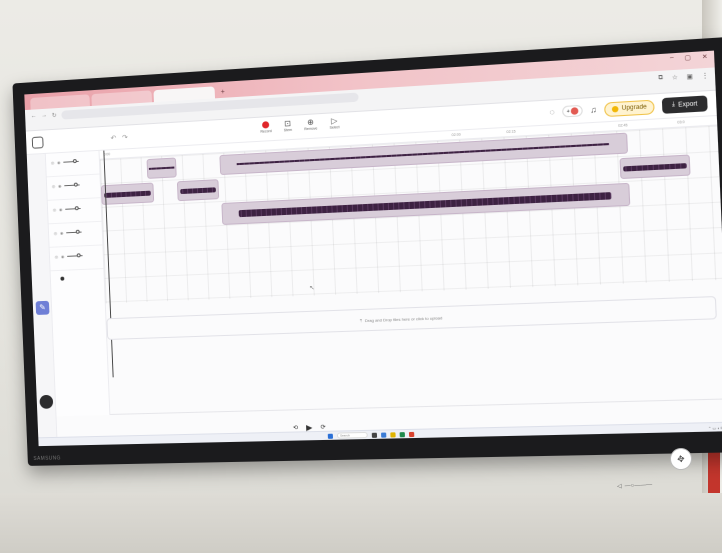 Image resolution: width=722 pixels, height=553 pixels. Describe the element at coordinates (416, 406) in the screenshot. I see `divider` at that location.